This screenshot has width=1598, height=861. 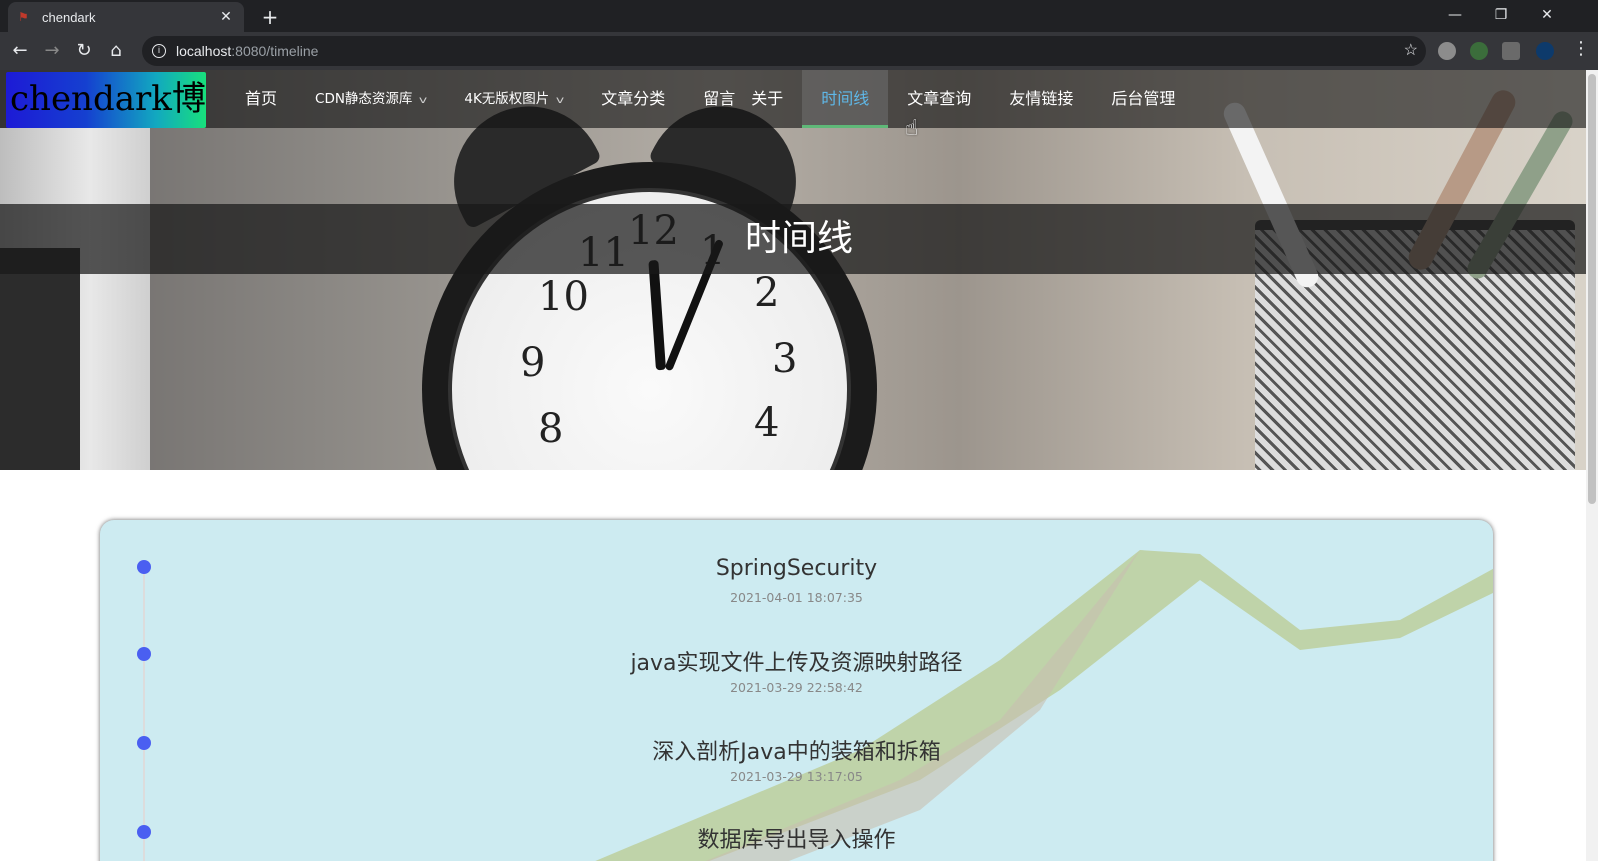 I want to click on clock-number: 8, so click(x=551, y=429).